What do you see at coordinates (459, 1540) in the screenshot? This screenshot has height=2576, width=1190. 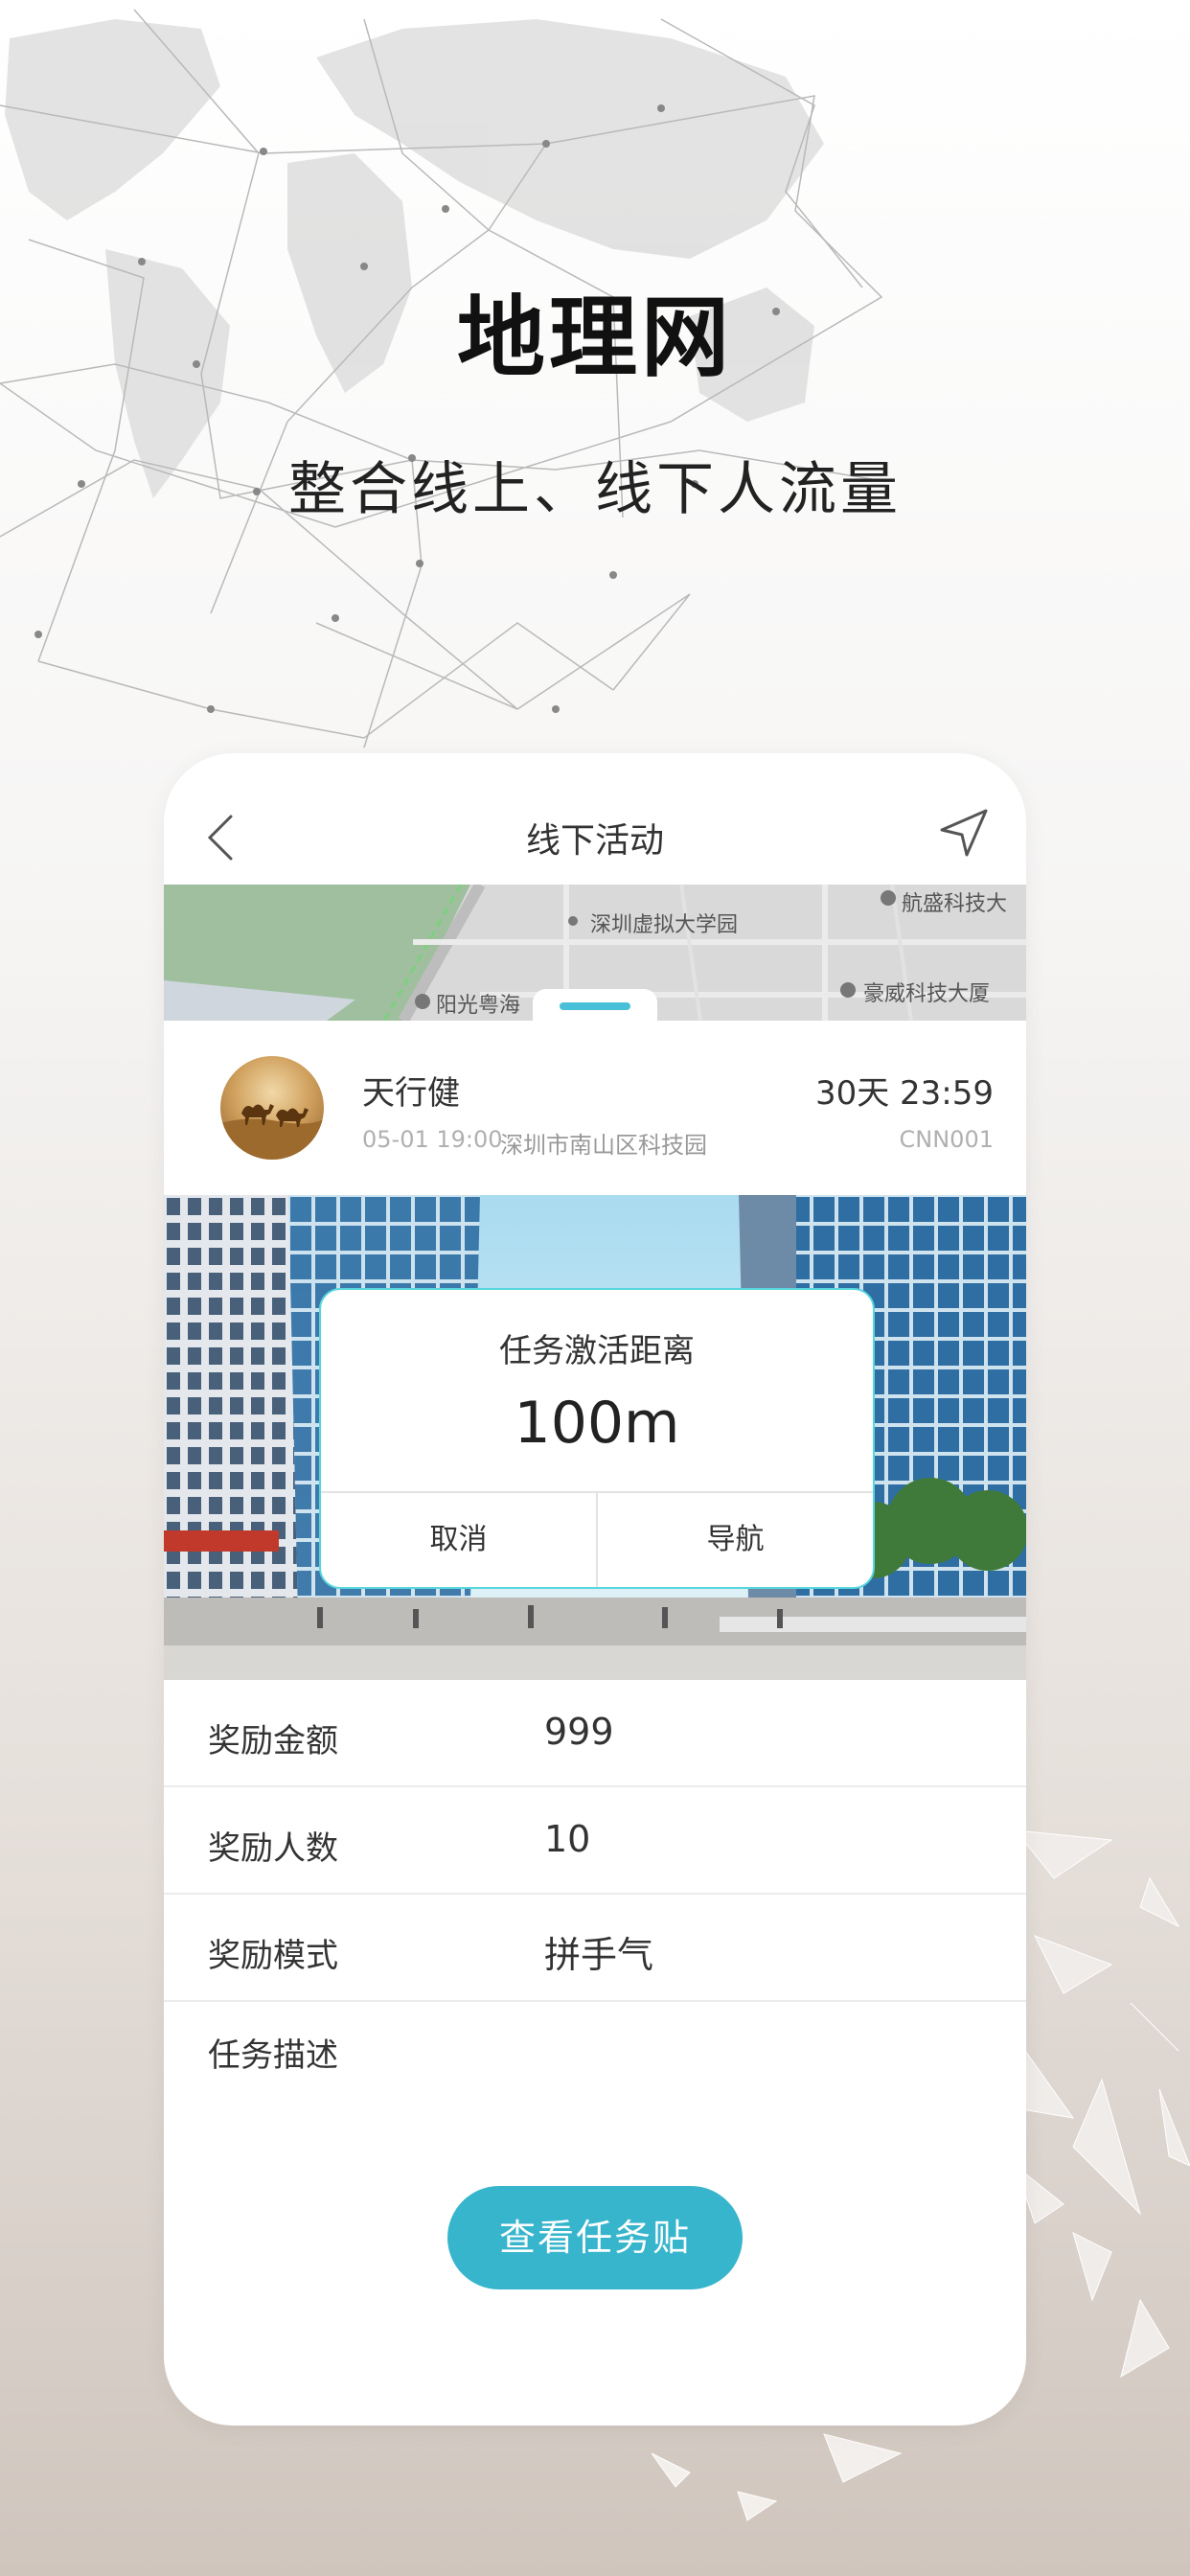 I see `cancel-button: 取消` at bounding box center [459, 1540].